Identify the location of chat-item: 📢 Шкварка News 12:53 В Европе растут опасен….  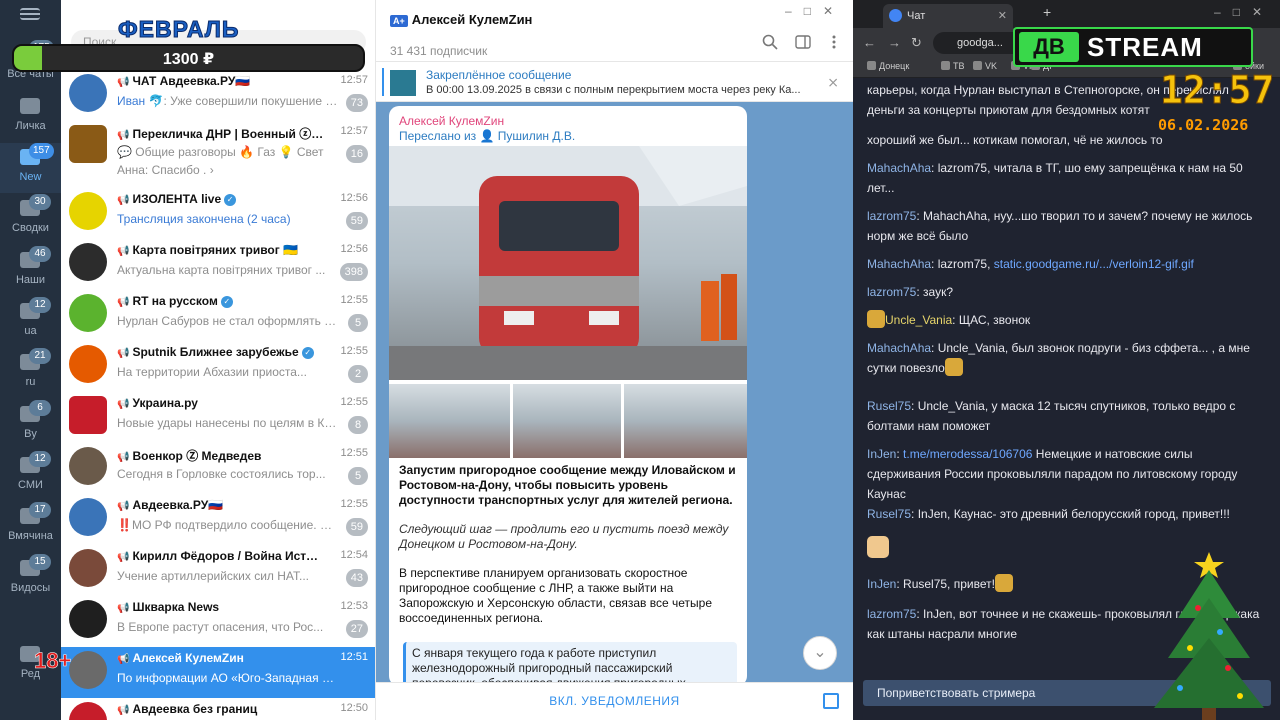
(218, 621).